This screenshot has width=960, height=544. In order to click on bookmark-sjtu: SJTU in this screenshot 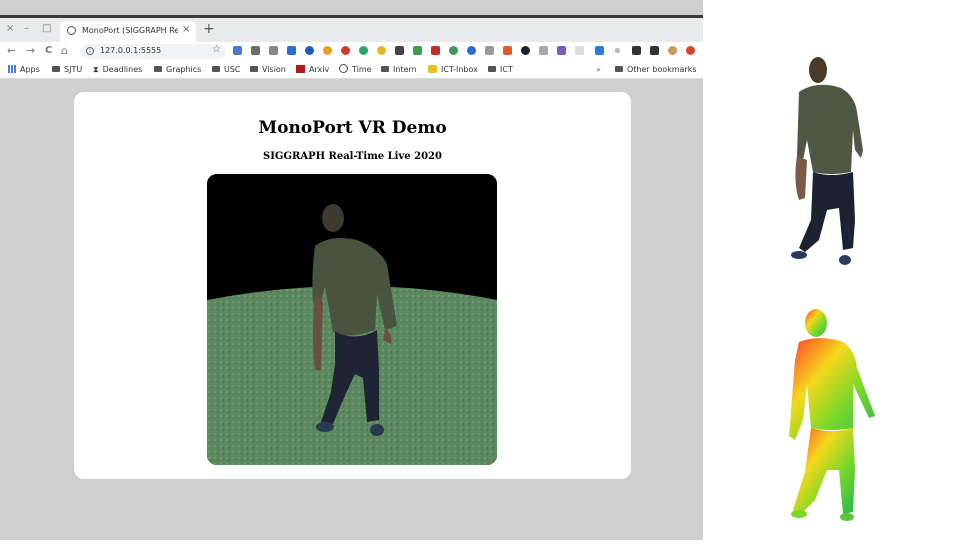, I will do `click(67, 69)`.